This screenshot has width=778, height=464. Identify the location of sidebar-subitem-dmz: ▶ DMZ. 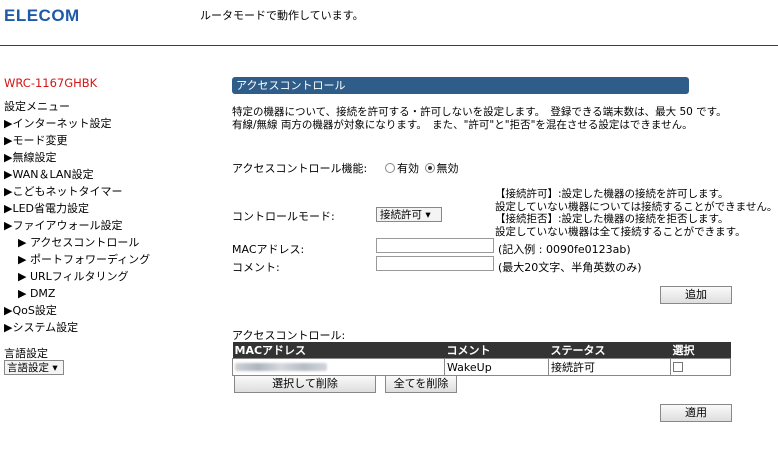
(77, 293).